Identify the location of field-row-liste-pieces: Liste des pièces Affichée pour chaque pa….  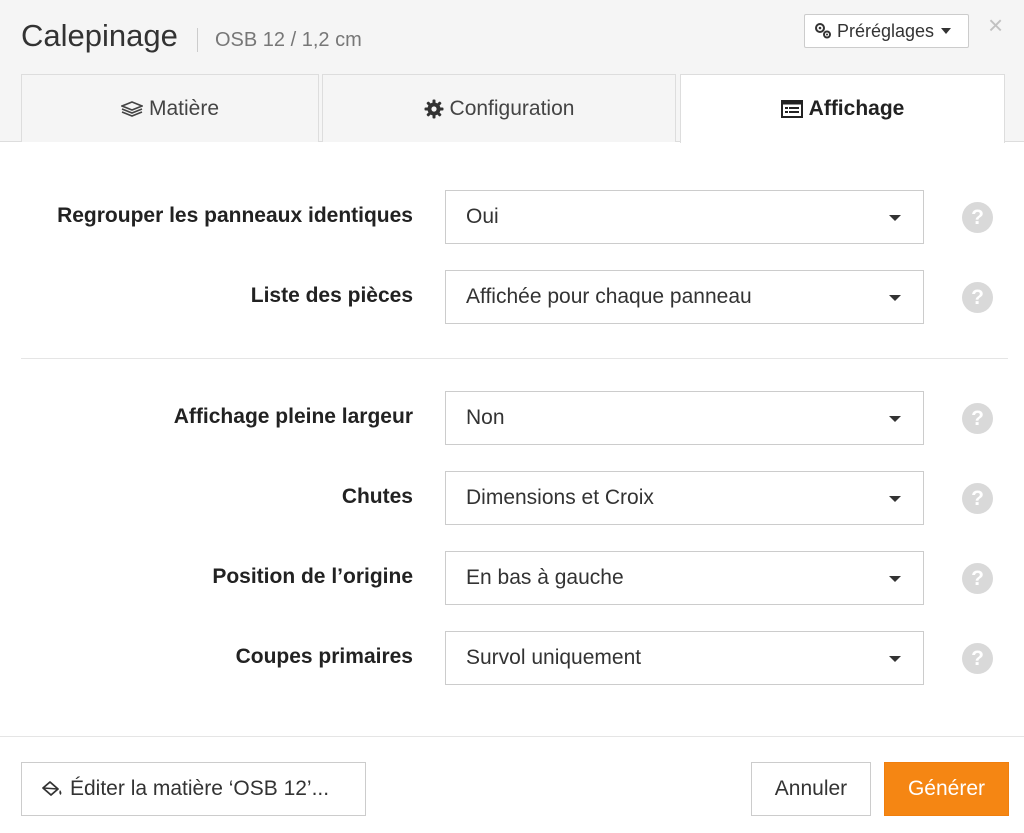
(512, 297).